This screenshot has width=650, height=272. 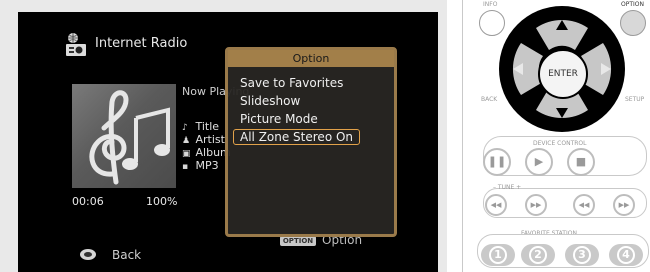 I want to click on internet-radio-icon, so click(x=76, y=44).